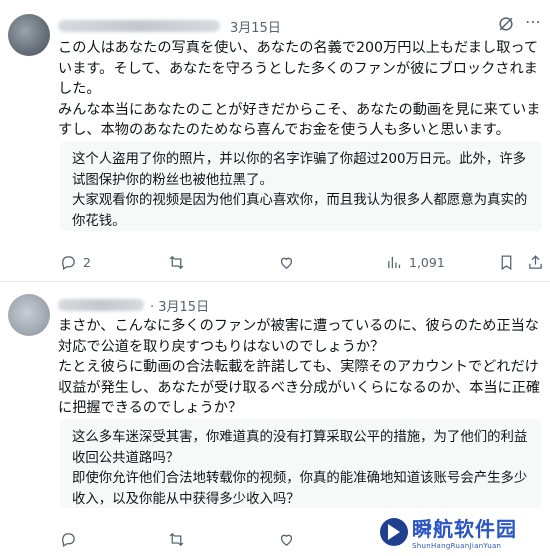 The height and width of the screenshot is (556, 550). What do you see at coordinates (394, 262) in the screenshot?
I see `views-icon` at bounding box center [394, 262].